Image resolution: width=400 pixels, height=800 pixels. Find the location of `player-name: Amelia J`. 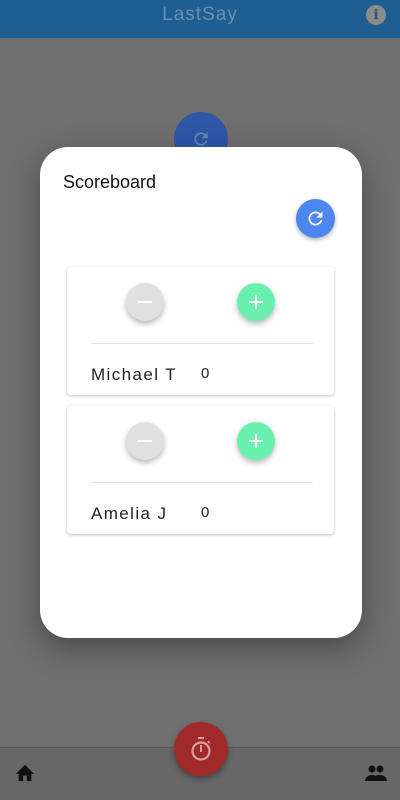

player-name: Amelia J is located at coordinates (129, 513).